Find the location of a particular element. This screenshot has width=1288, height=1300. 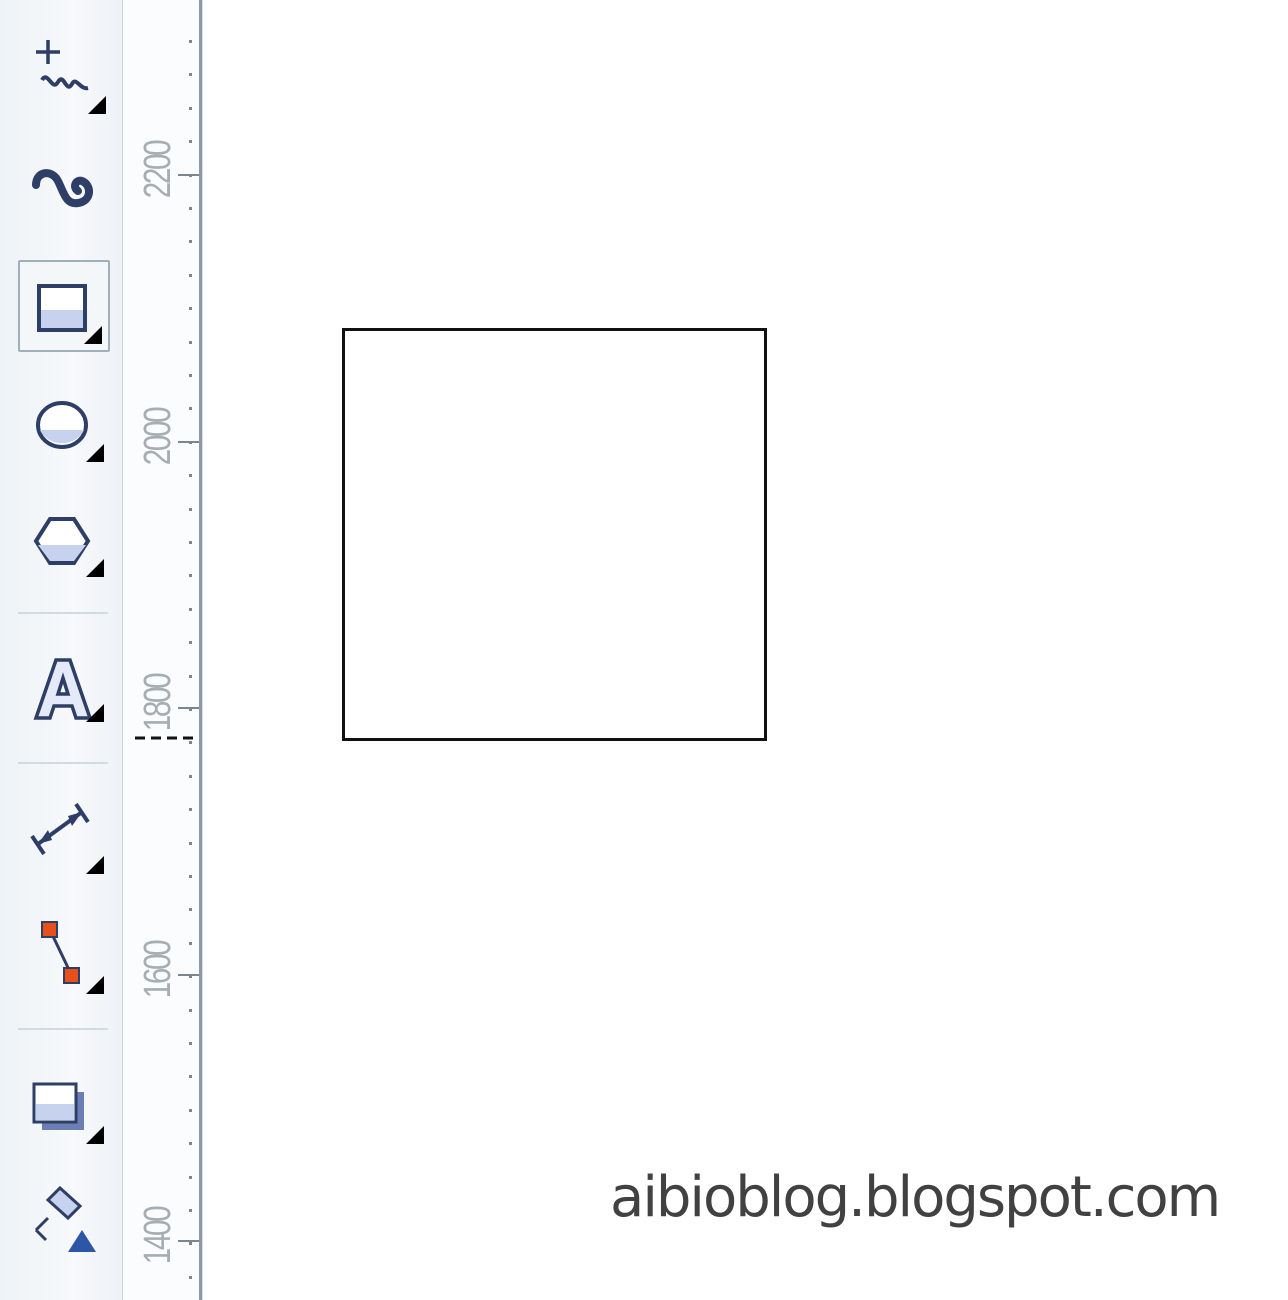

connector-tool-button is located at coordinates (64, 956).